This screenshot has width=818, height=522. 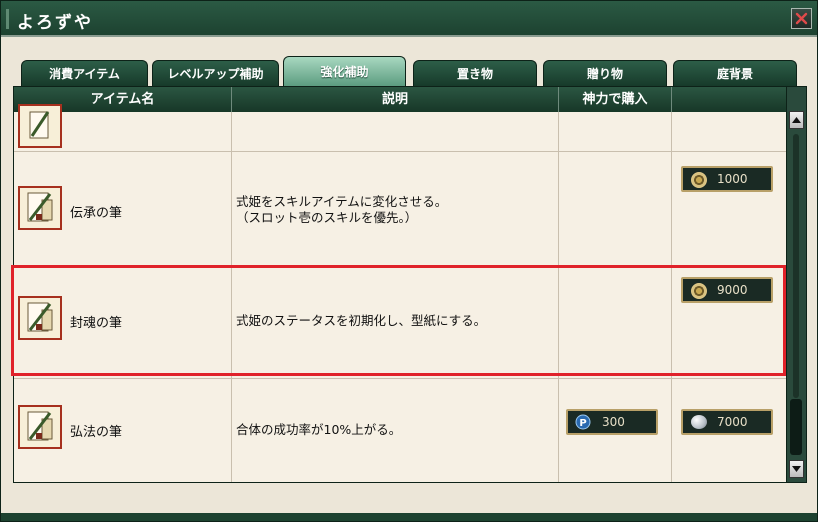 I want to click on close-button, so click(x=801, y=18).